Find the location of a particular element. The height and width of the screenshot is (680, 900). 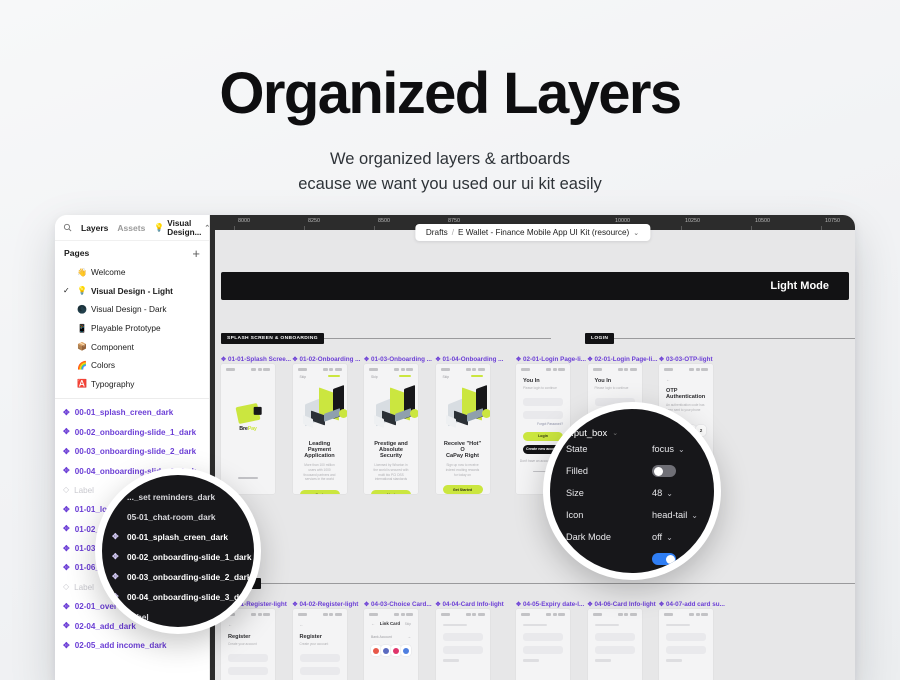

chevron-right-icon: → is located at coordinates (409, 636).